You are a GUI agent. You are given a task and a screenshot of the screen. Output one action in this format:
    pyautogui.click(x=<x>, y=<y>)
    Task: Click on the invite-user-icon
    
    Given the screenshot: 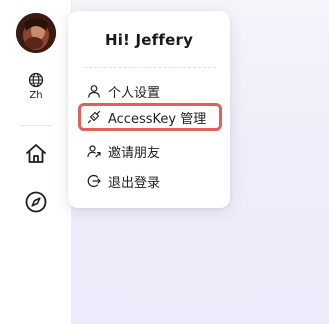 What is the action you would take?
    pyautogui.click(x=94, y=151)
    